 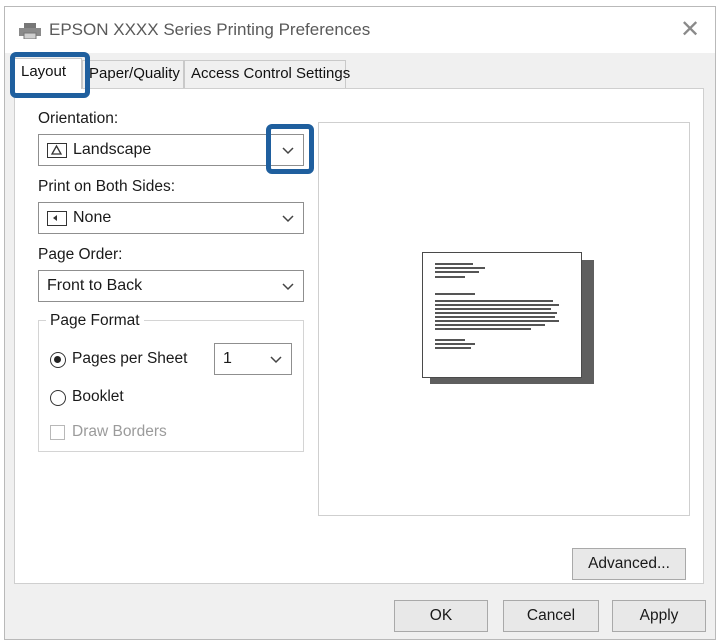 What do you see at coordinates (98, 396) in the screenshot?
I see `booklet-label: Booklet` at bounding box center [98, 396].